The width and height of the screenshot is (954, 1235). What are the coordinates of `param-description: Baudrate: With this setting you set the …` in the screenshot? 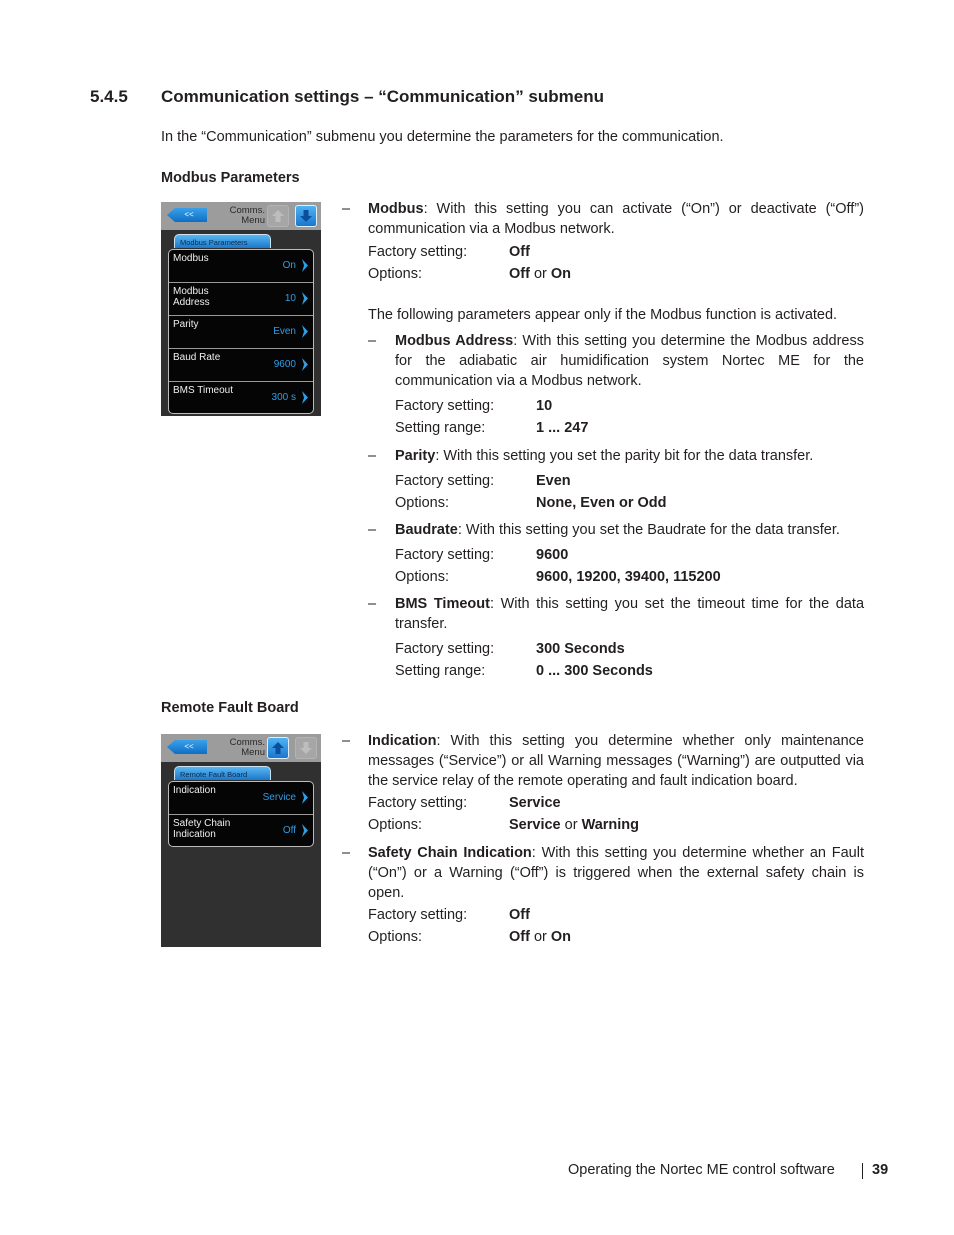 It's located at (617, 530).